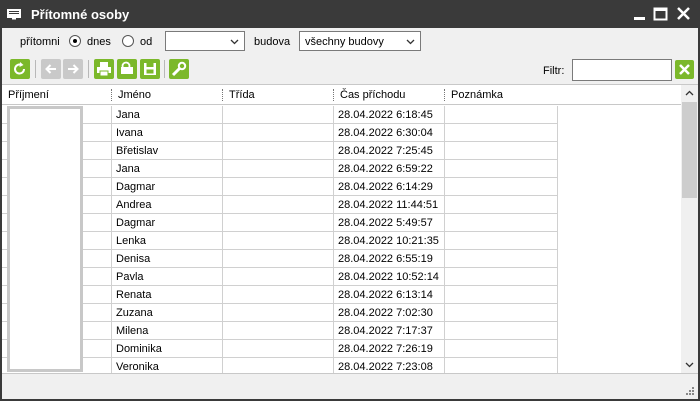 This screenshot has width=700, height=401. Describe the element at coordinates (350, 387) in the screenshot. I see `status-bar` at that location.